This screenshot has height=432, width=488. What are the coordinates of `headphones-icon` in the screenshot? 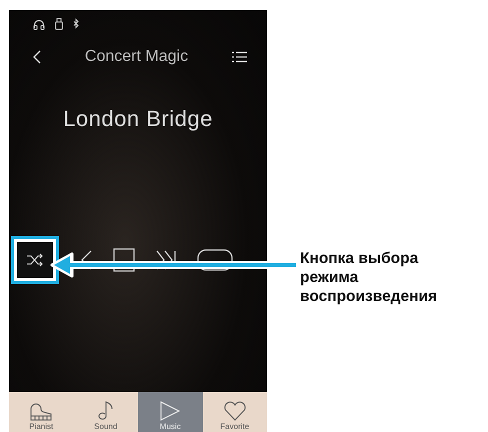 It's located at (39, 24).